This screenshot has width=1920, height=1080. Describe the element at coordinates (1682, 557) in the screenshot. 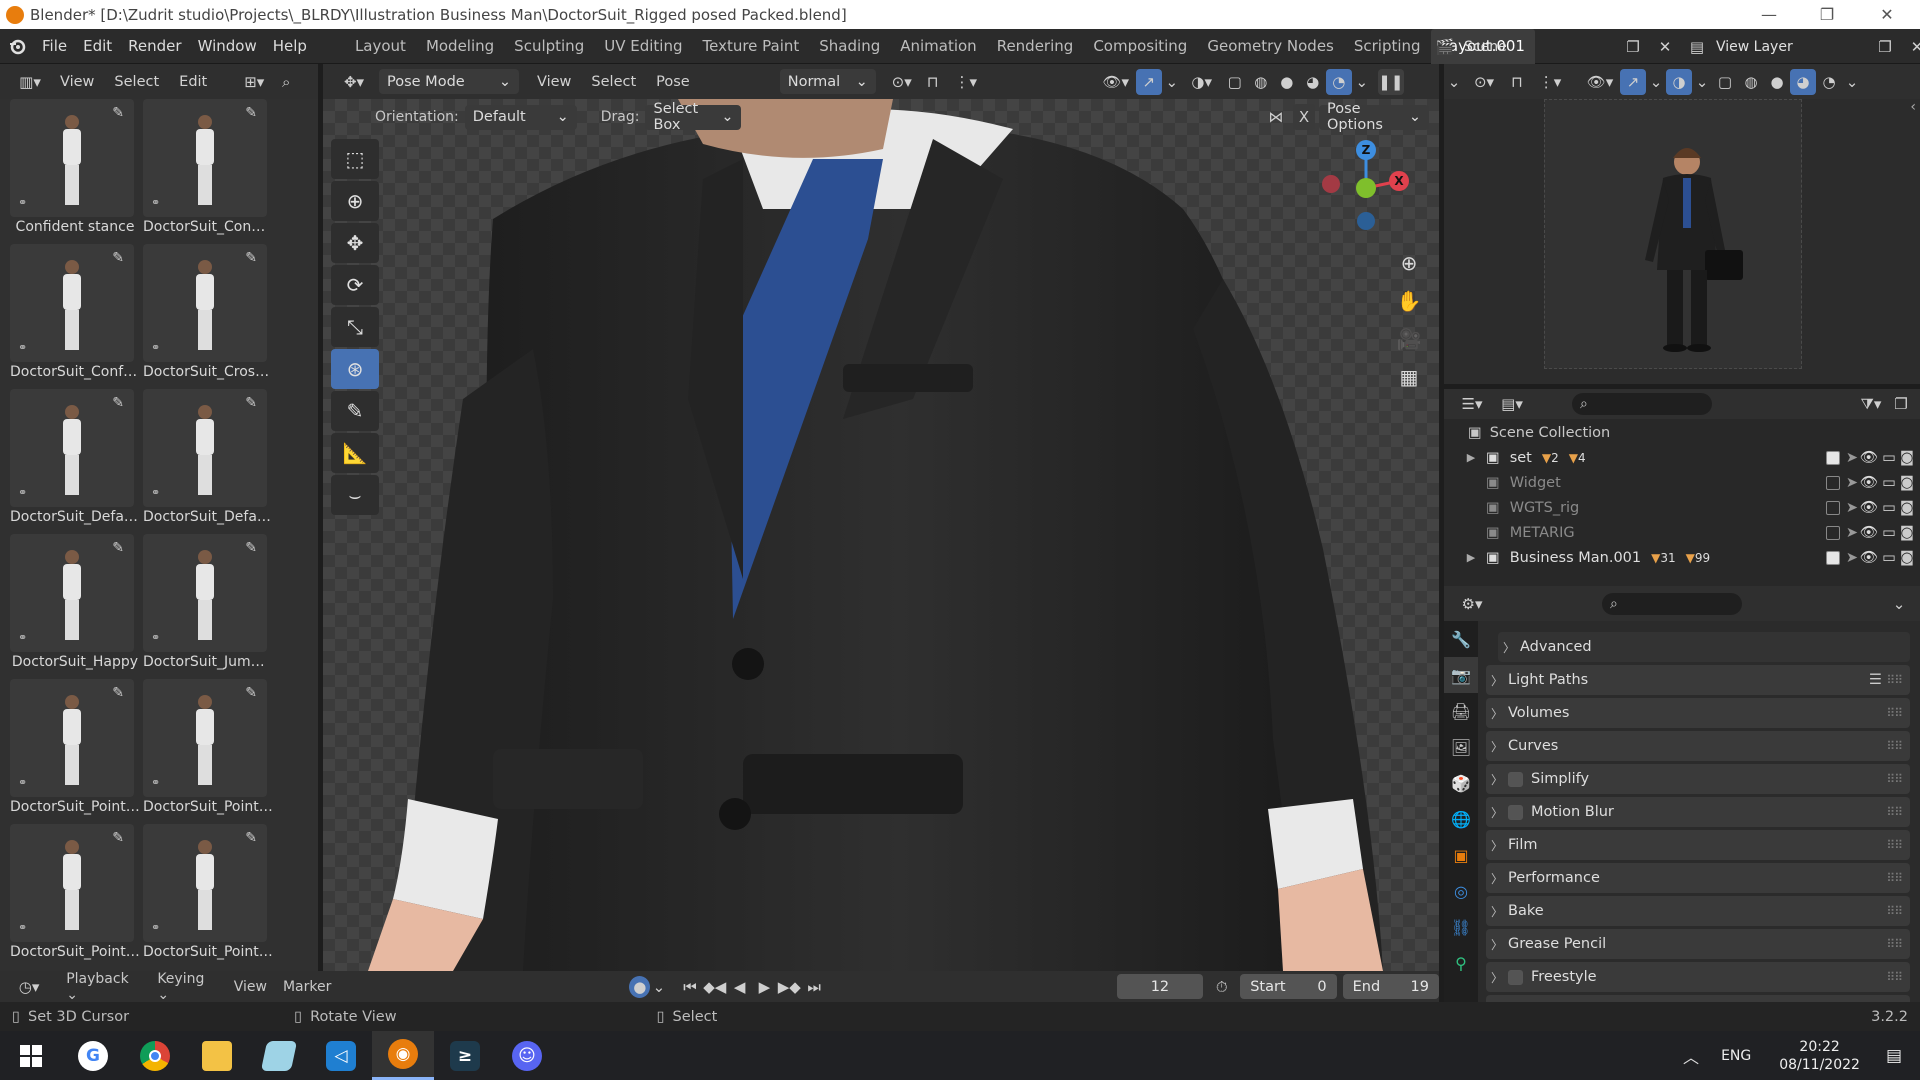

I see `outliner-row: ▶ ▣ Business Man.001 ▼31 ▼99 ➤ 👁 ▭ ◙` at that location.